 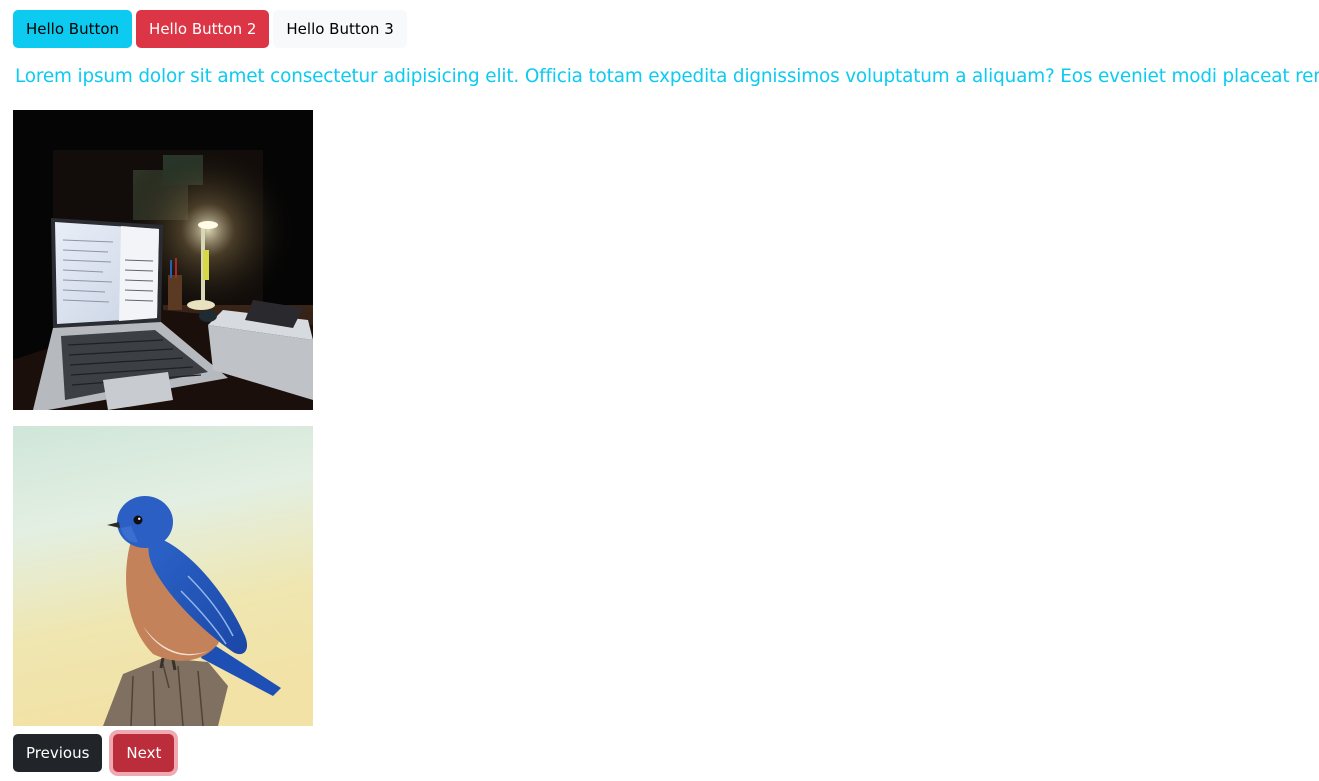 I want to click on bluebird-photo, so click(x=163, y=576).